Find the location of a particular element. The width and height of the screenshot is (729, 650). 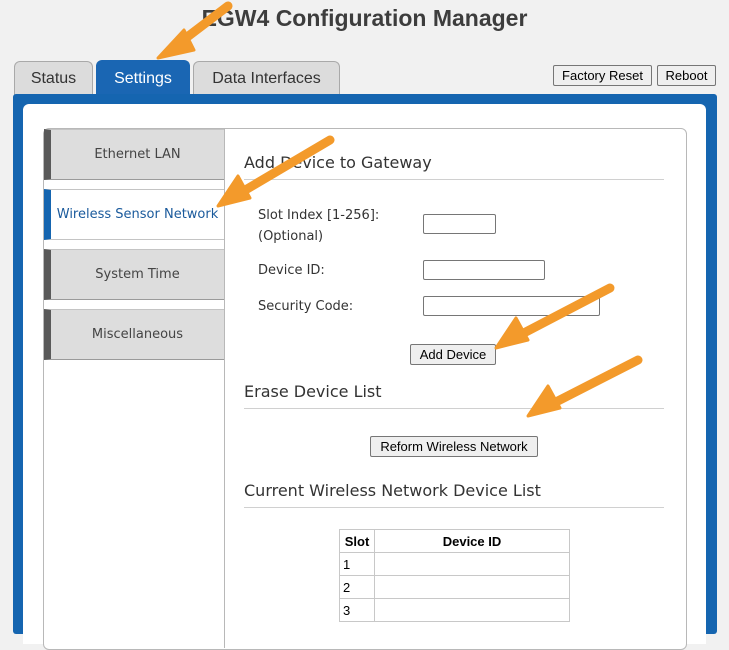

security-code-input is located at coordinates (511, 306).